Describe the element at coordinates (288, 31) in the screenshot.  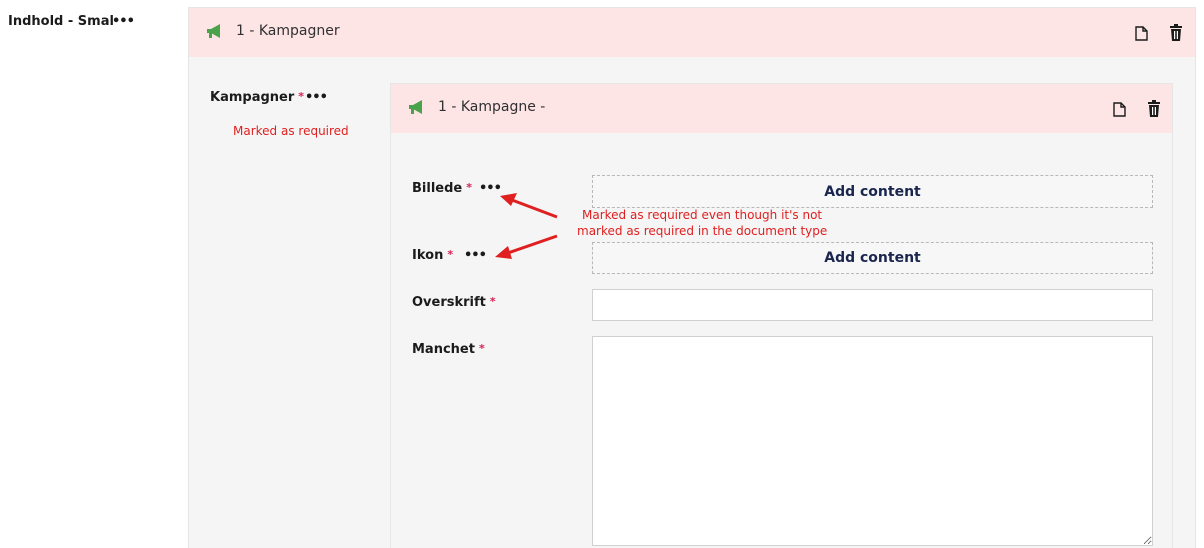
I see `block-title: 1 - Kampagner` at that location.